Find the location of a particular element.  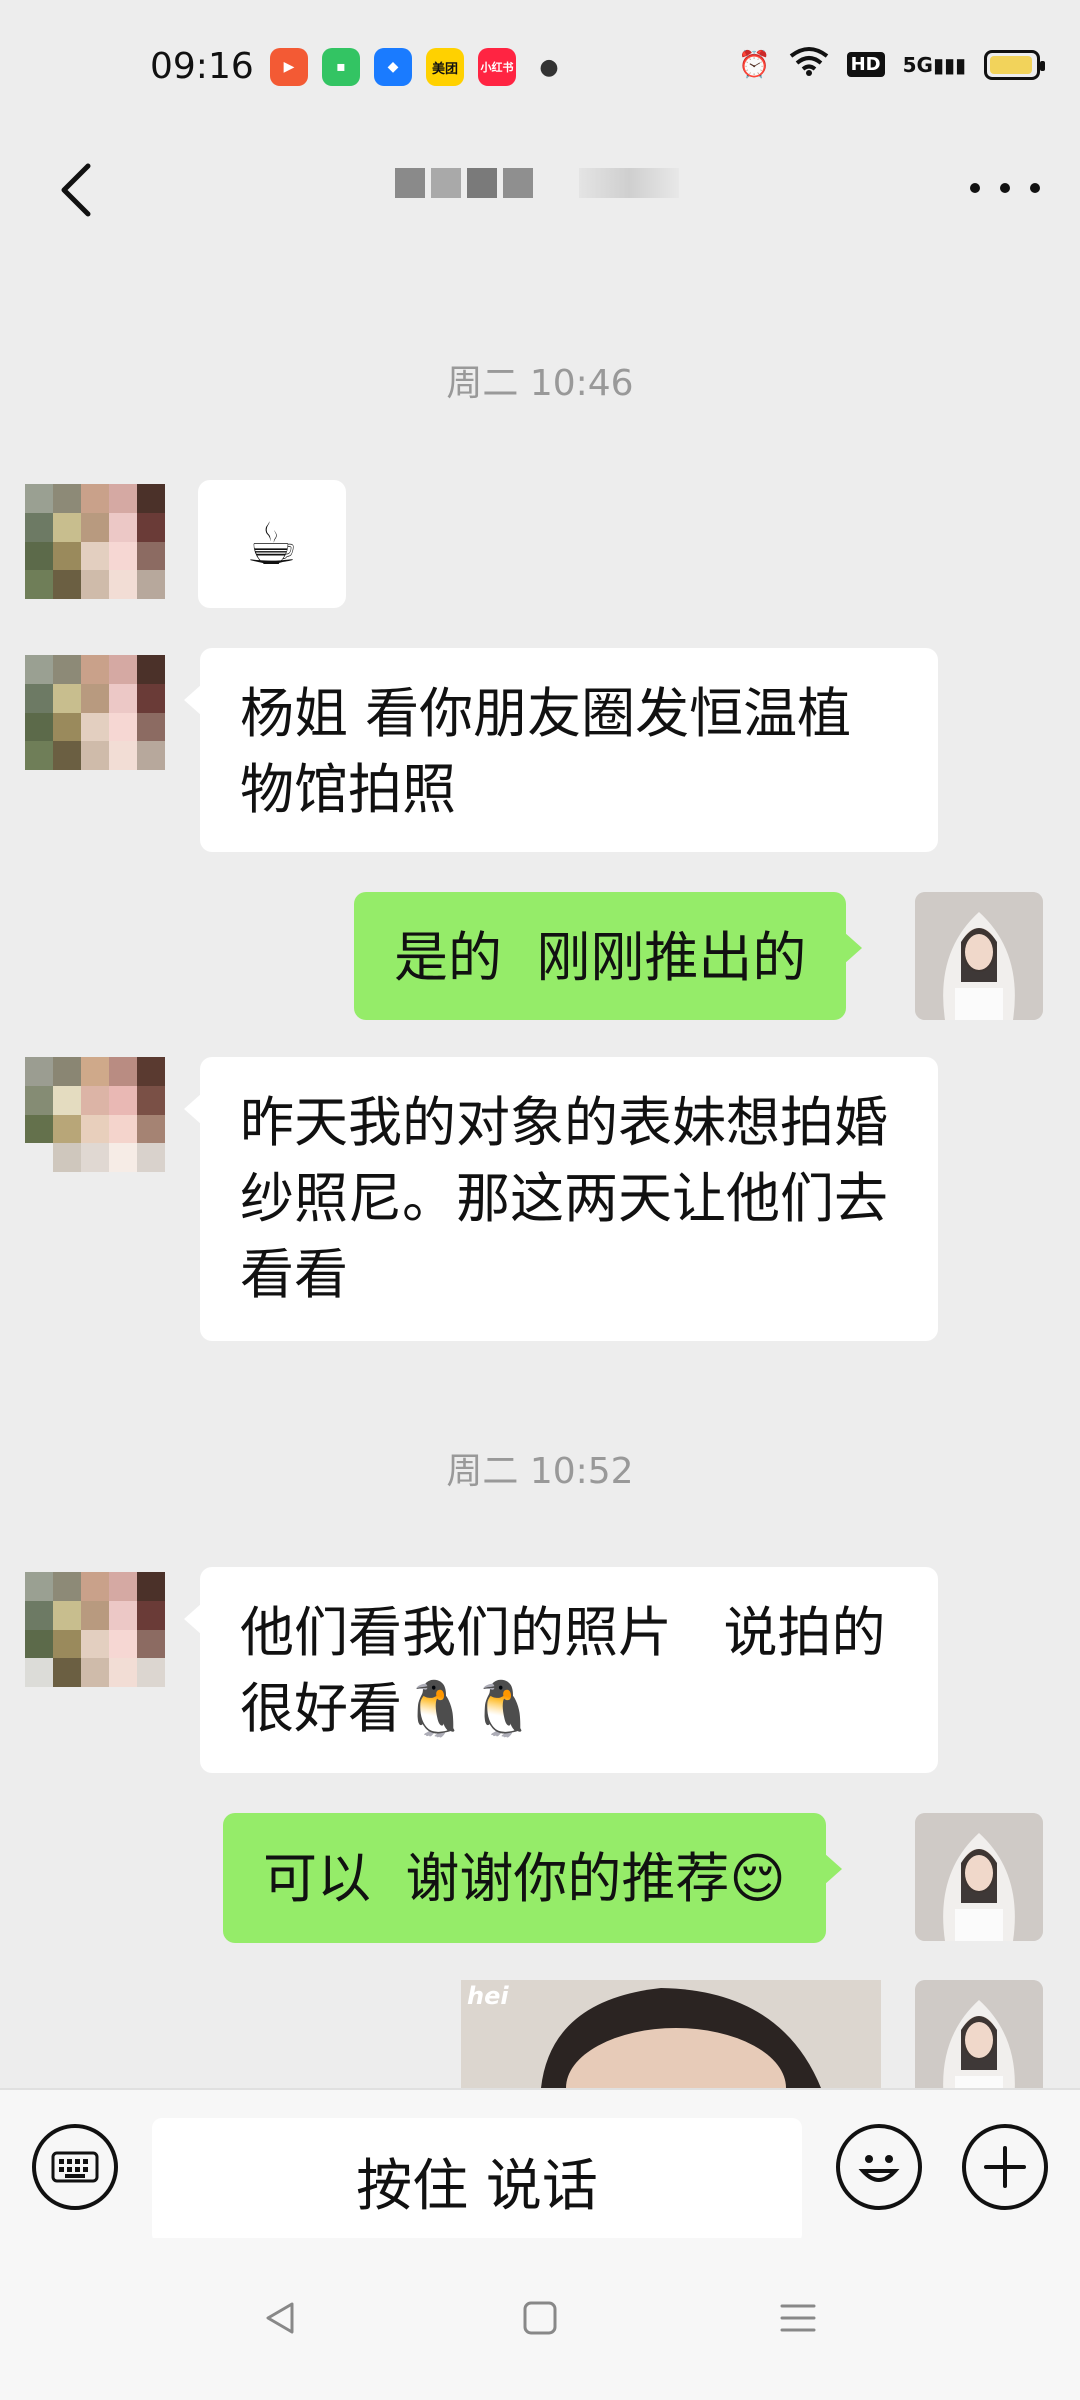

system-navigation-bar is located at coordinates (540, 2319).